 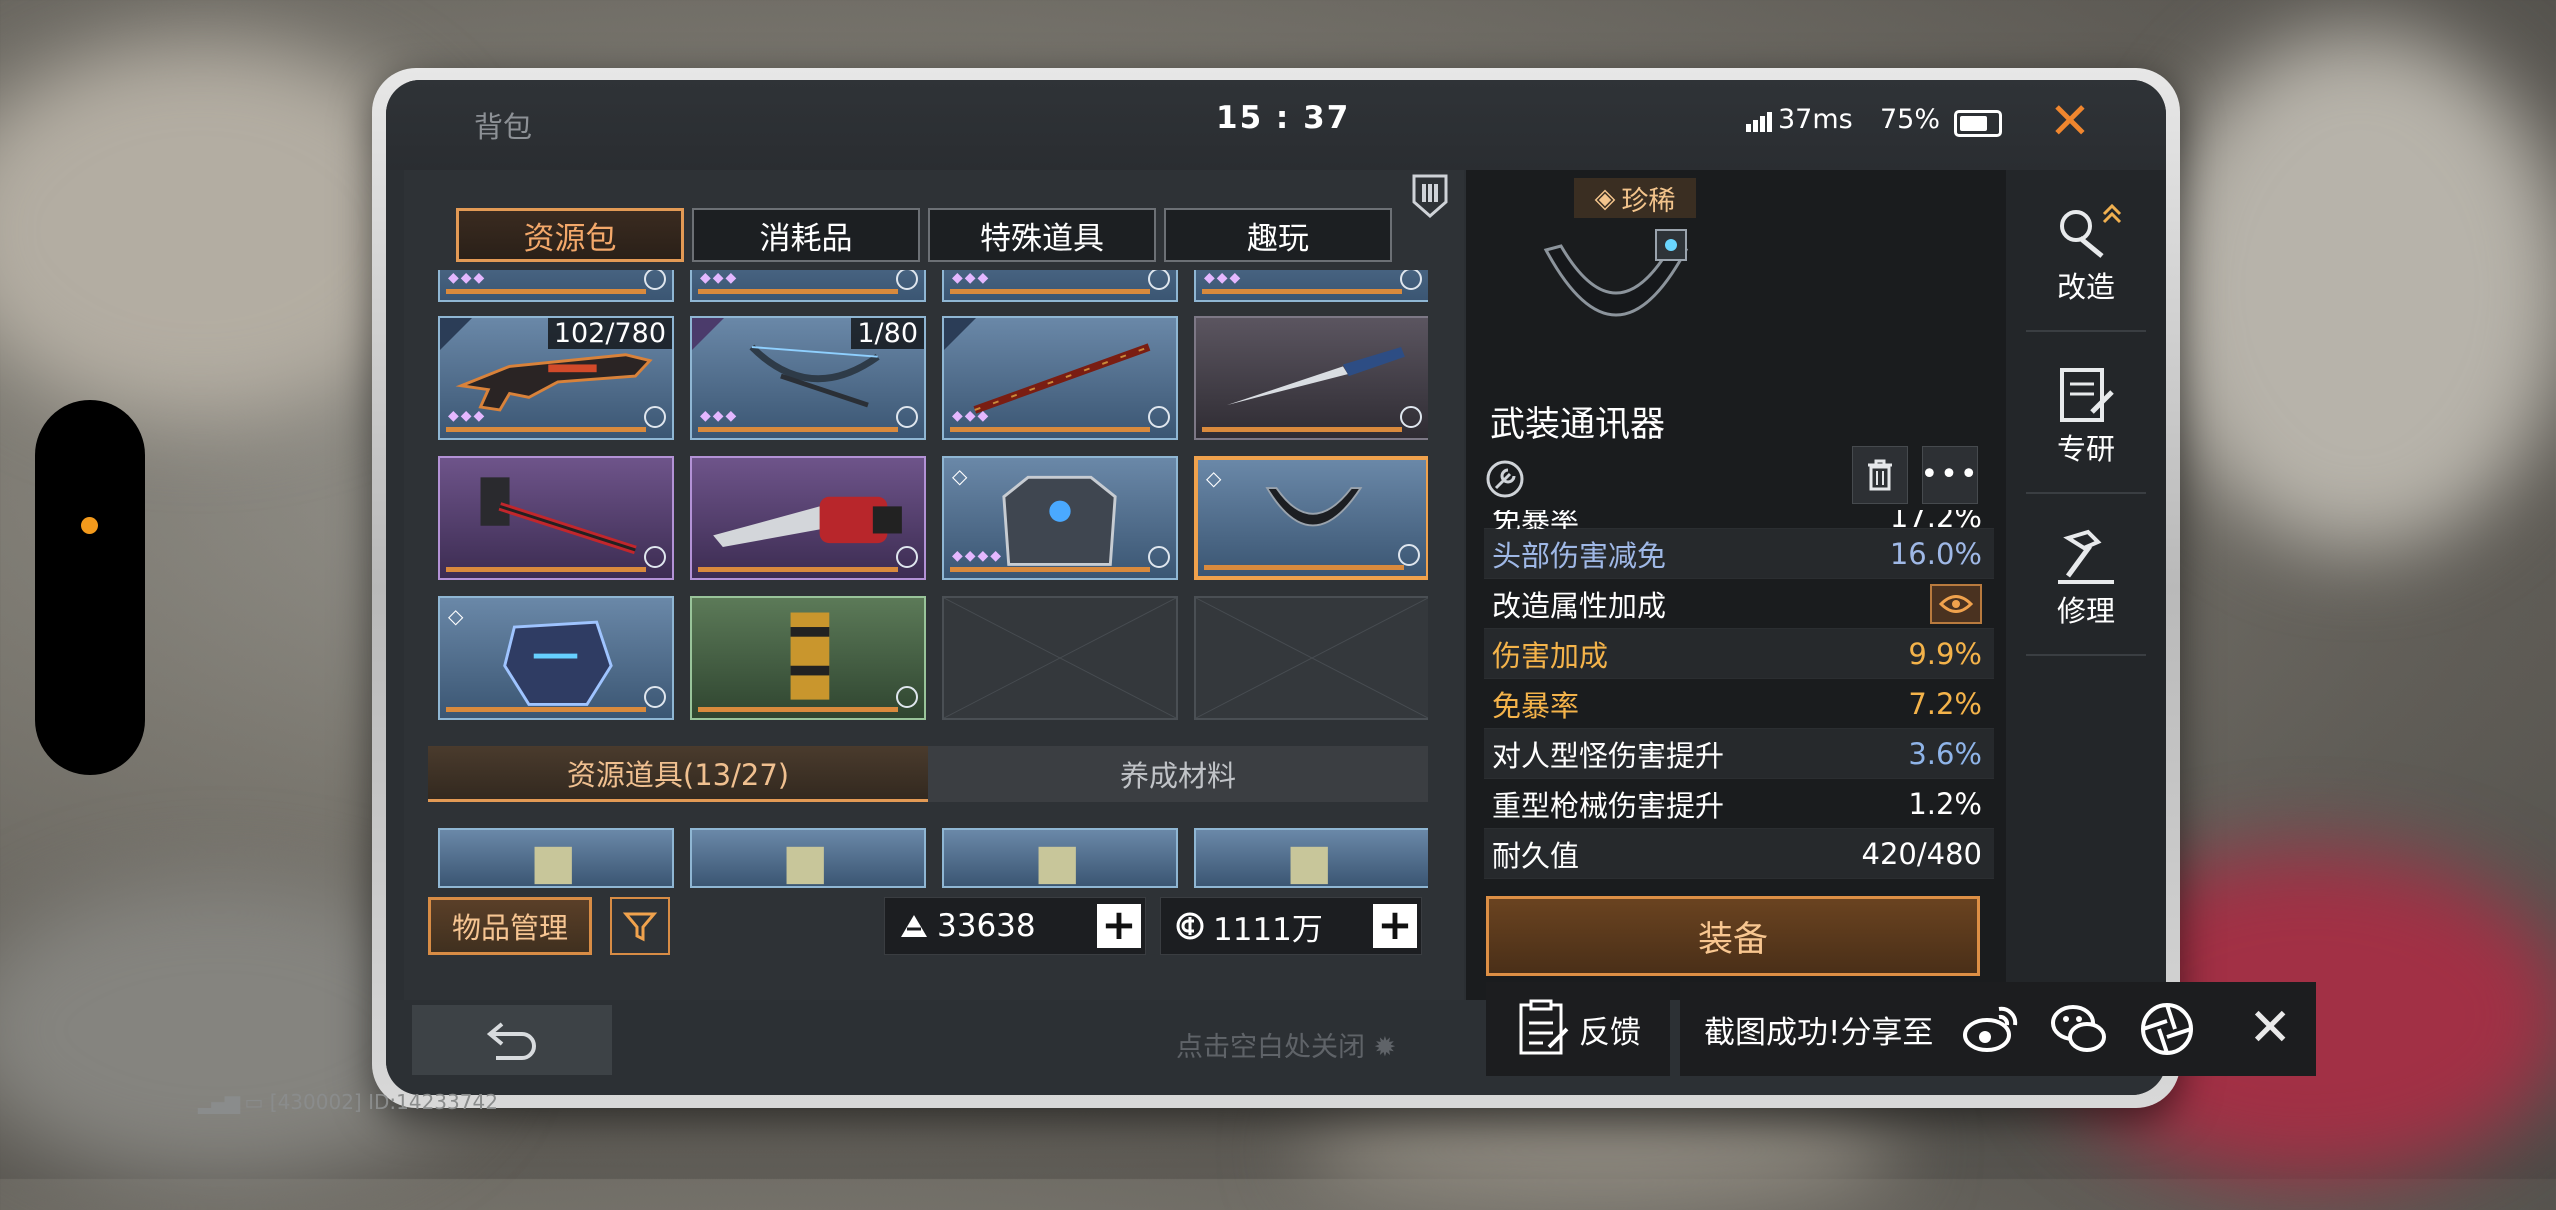 I want to click on item-count: 1/80, so click(x=887, y=333).